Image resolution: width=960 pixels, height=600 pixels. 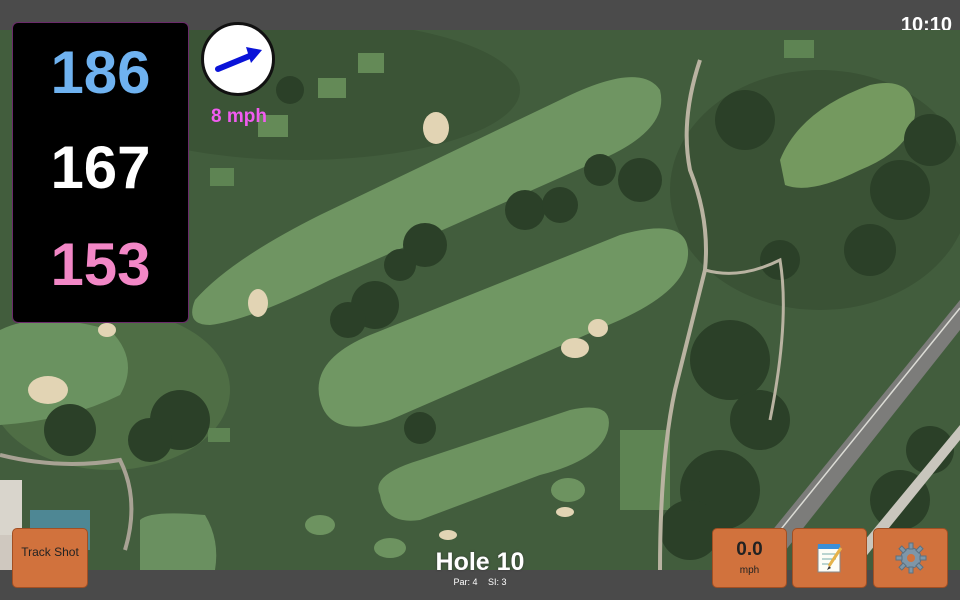 I want to click on speed-button: 0.0 mph, so click(x=749, y=558).